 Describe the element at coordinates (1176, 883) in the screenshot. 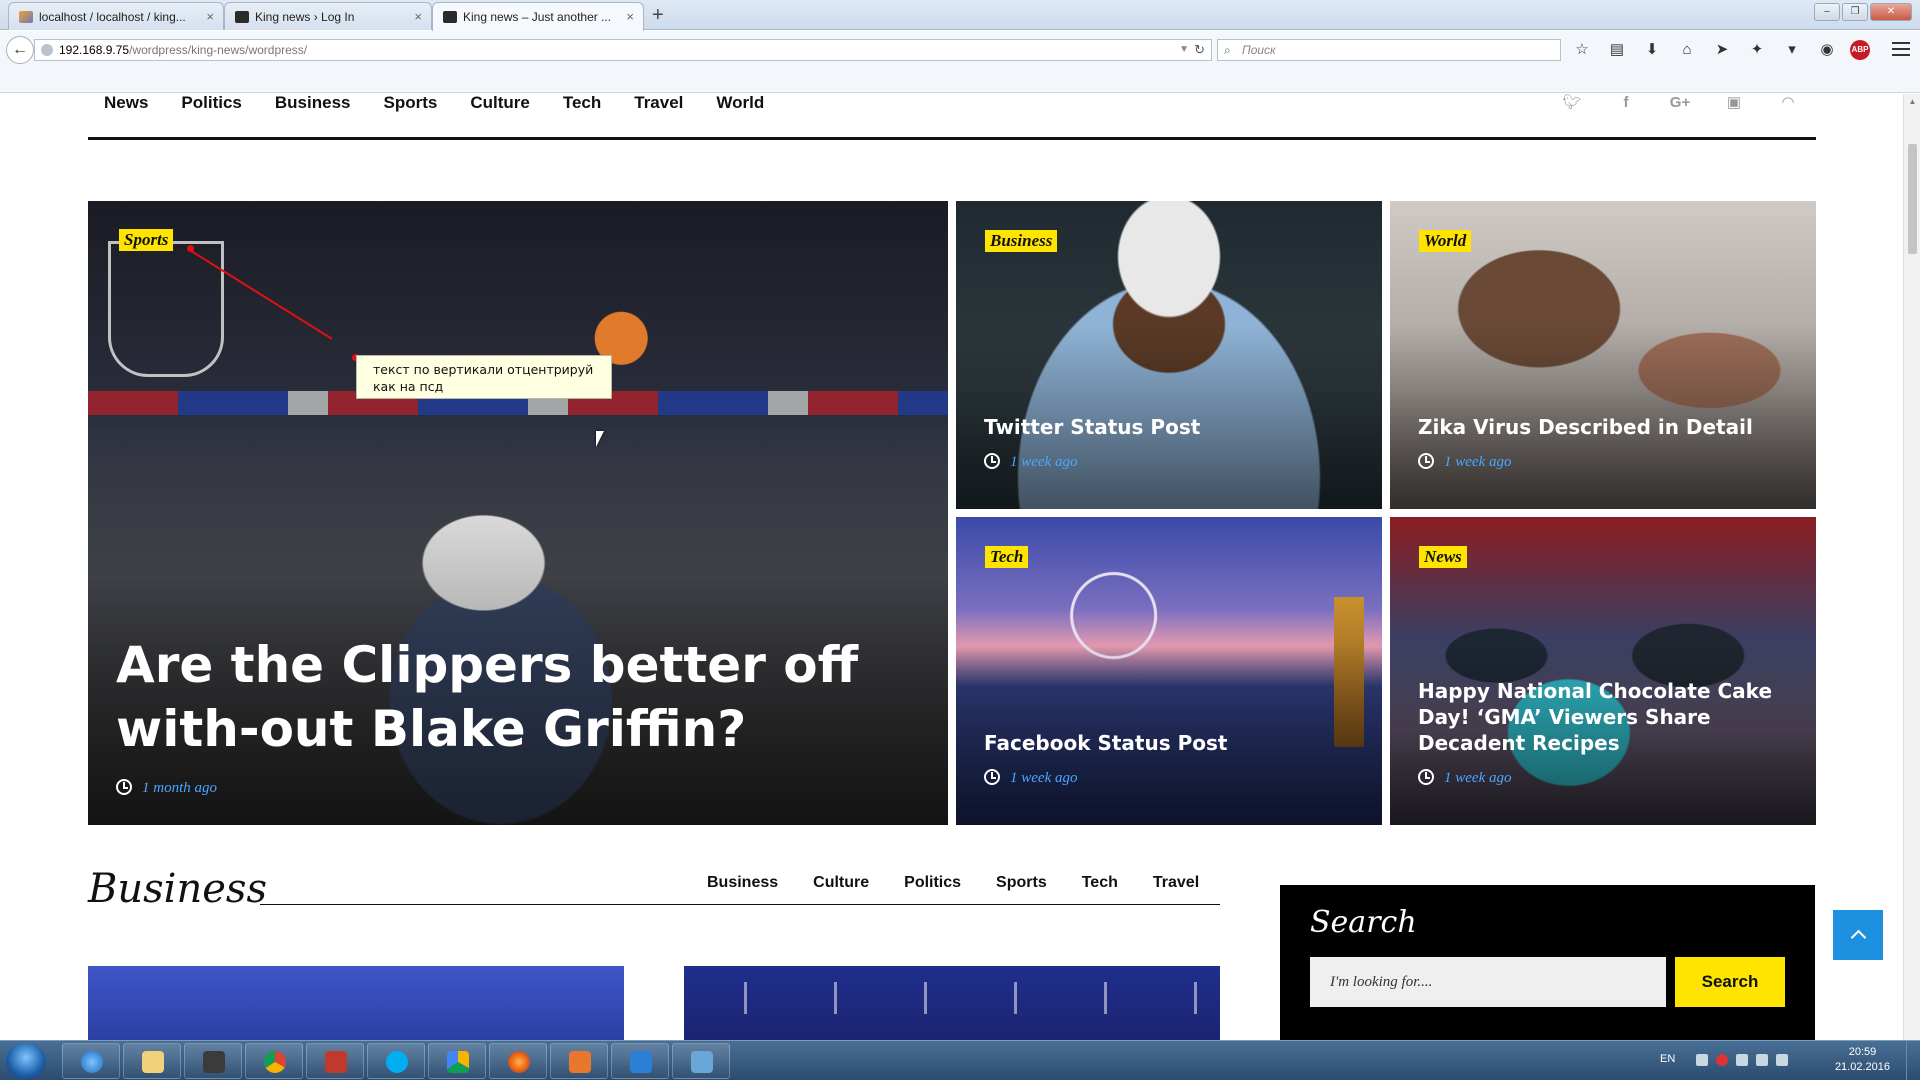

I see `section-tab-travel: Travel` at that location.